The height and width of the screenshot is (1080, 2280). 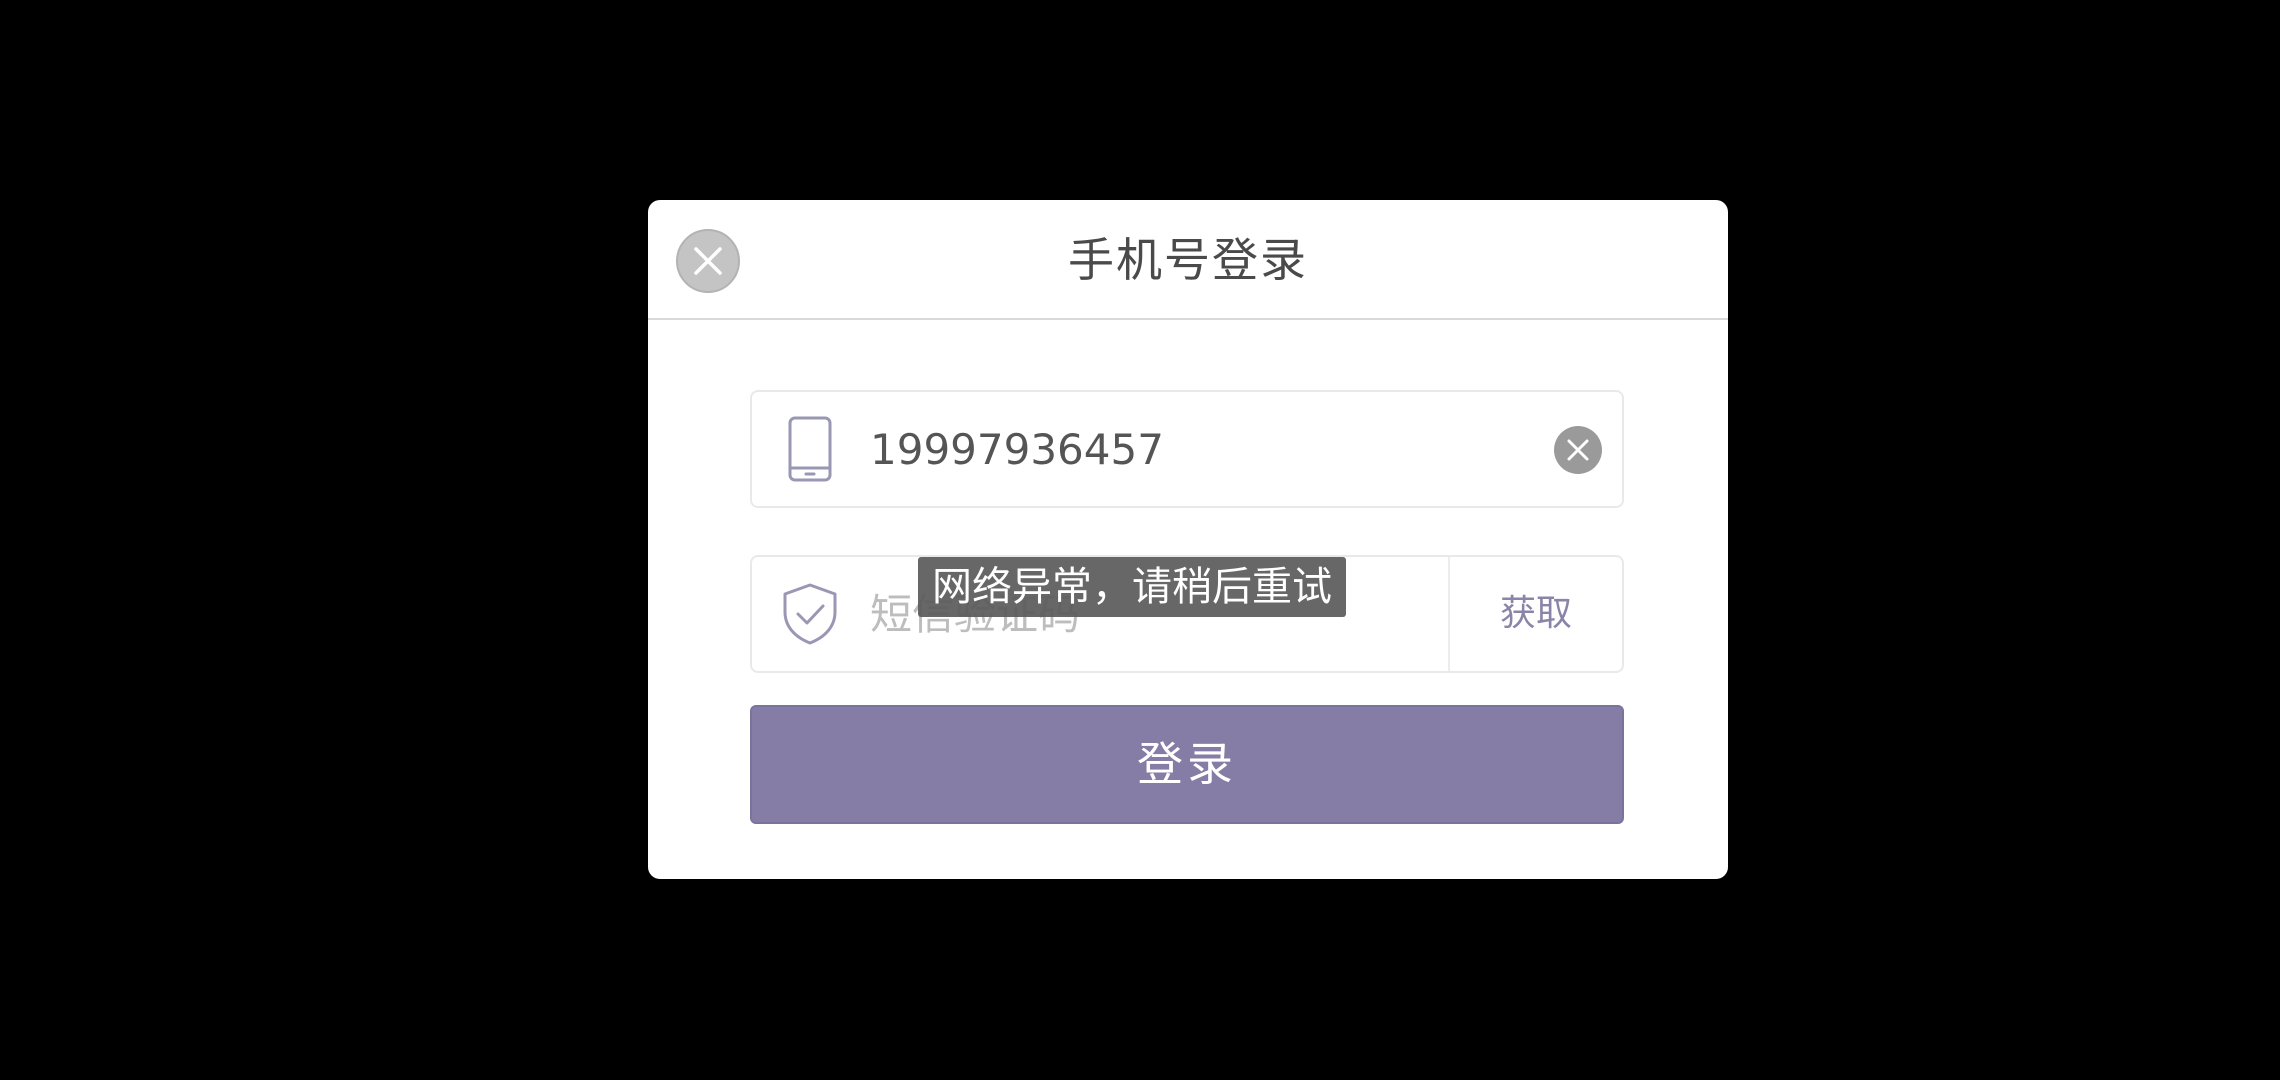 I want to click on get-code-button: 获取, so click(x=1536, y=614).